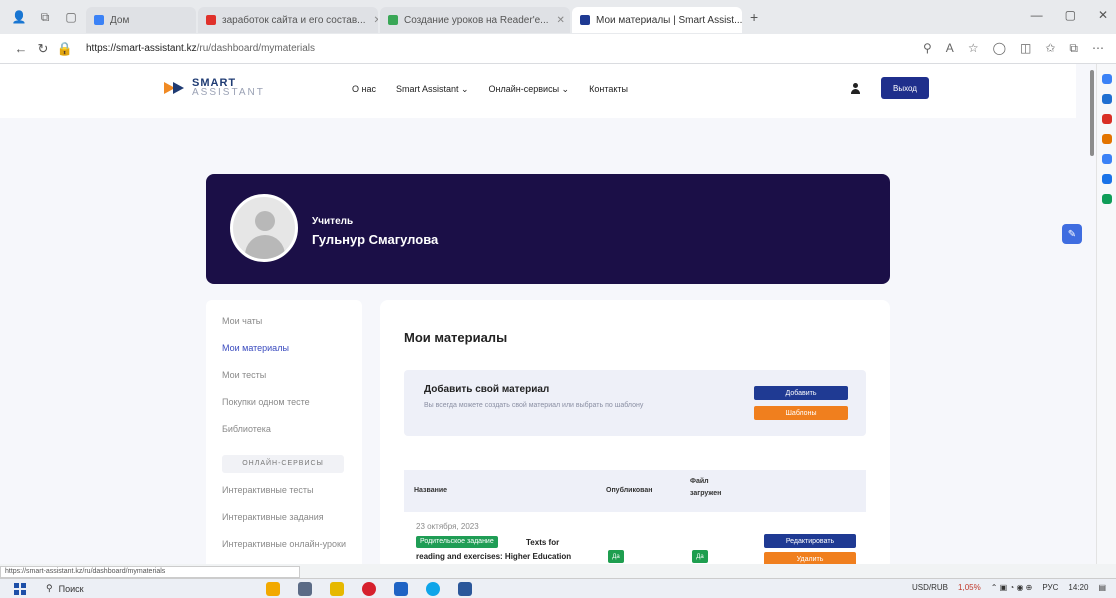 This screenshot has width=1116, height=598. I want to click on browser-tab: Создание уроков на Reader'е... ✕, so click(475, 20).